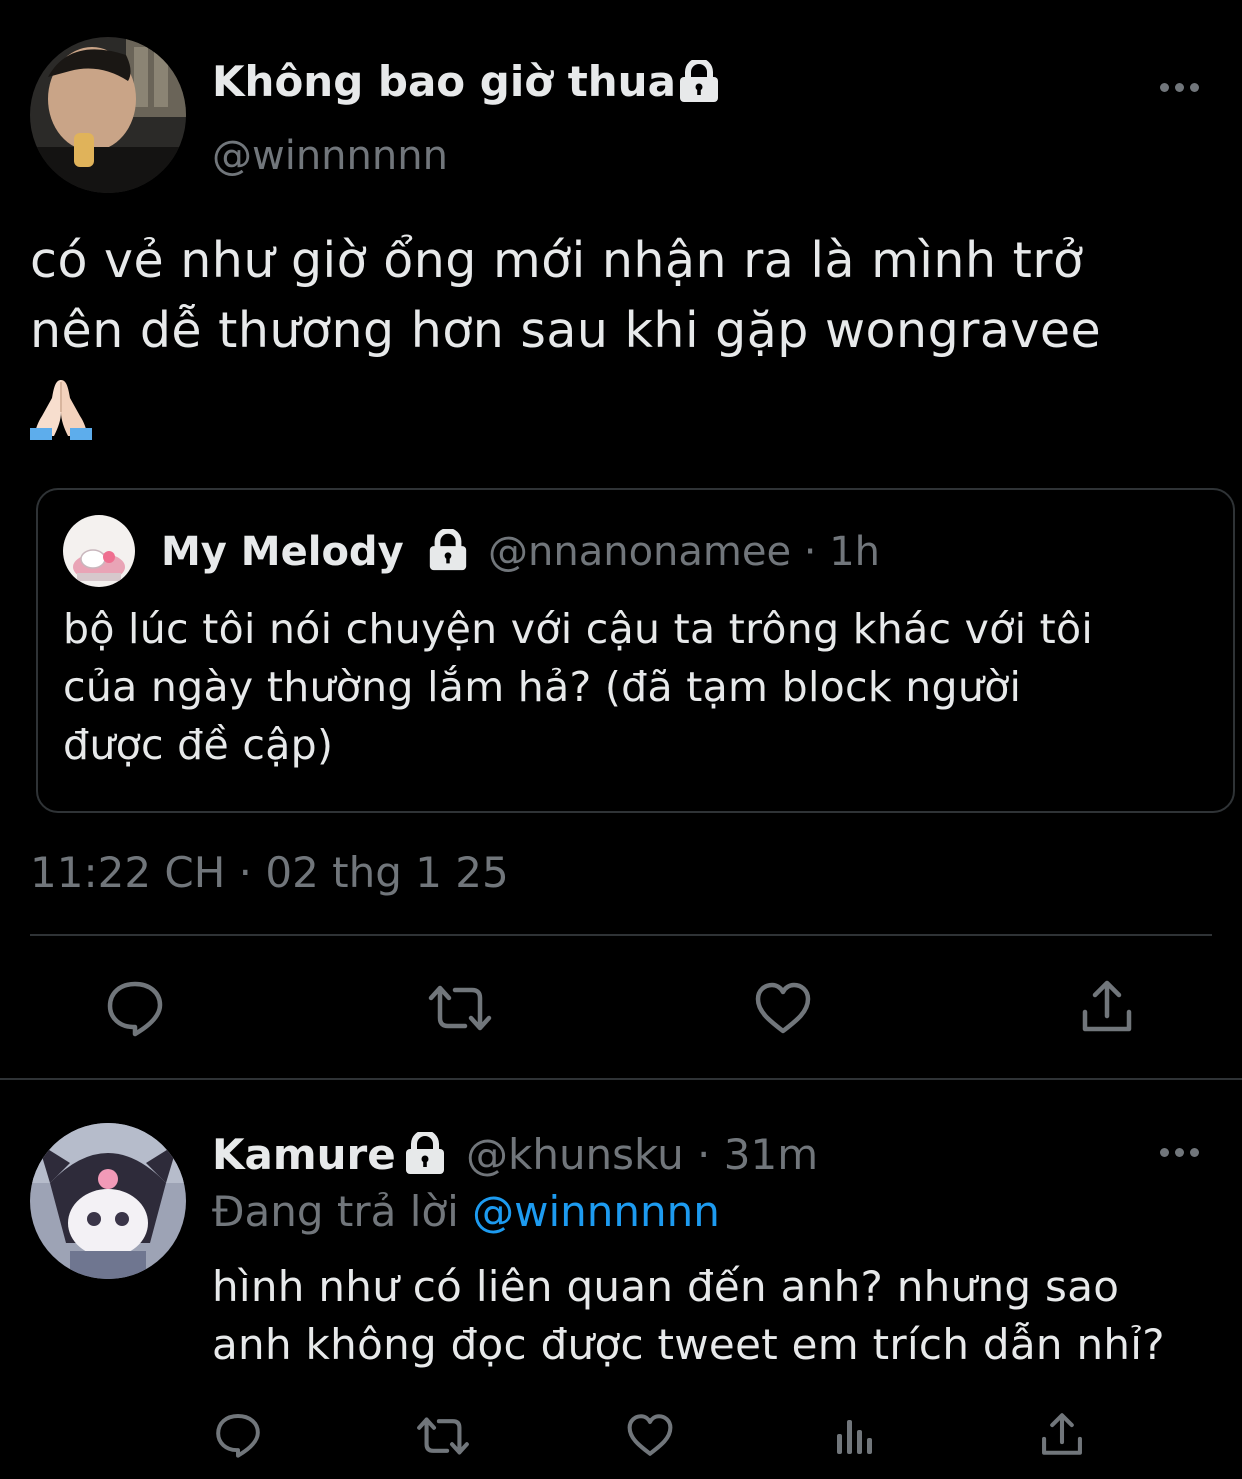  I want to click on handle: @winnnnnn, so click(330, 156).